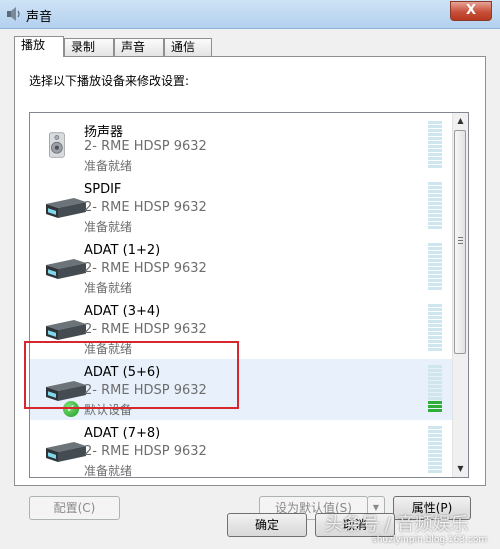 The height and width of the screenshot is (549, 500). I want to click on device-name: ADAT (1+2), so click(122, 250).